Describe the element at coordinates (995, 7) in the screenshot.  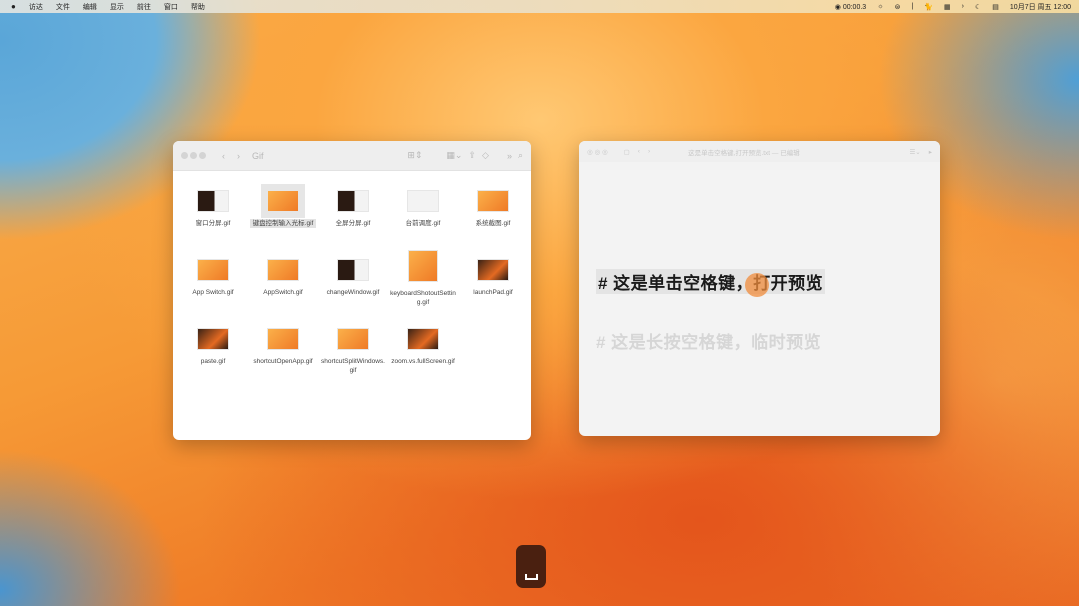
I see `control-center-icon: ▤` at that location.